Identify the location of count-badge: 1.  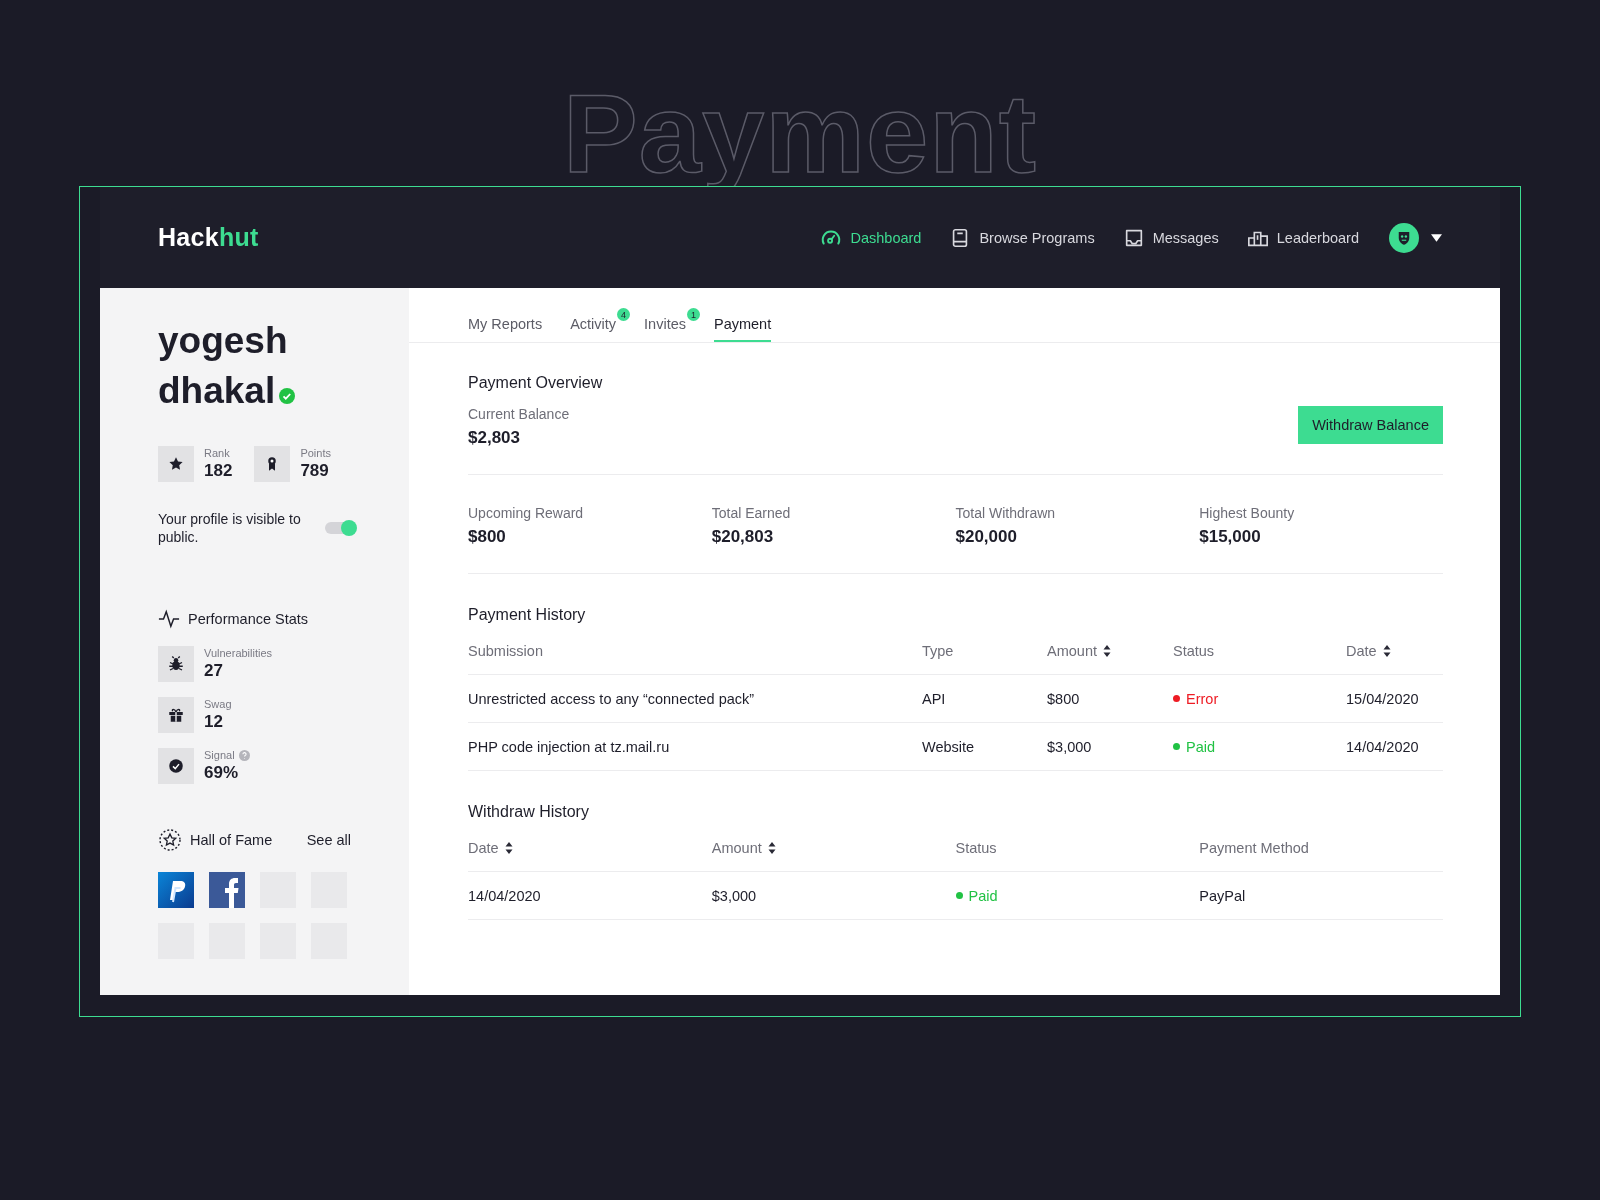
(693, 314).